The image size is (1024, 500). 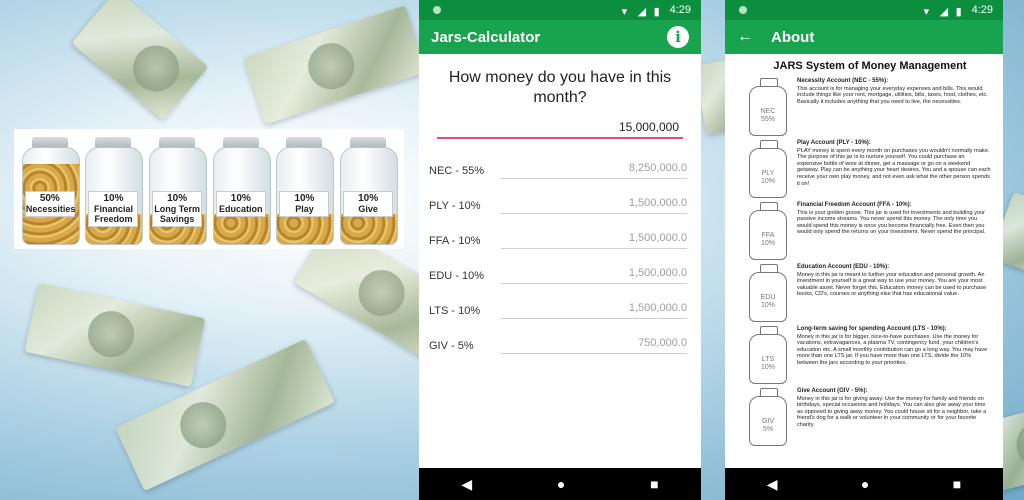 What do you see at coordinates (455, 240) in the screenshot?
I see `allocation-label: FFA - 10%` at bounding box center [455, 240].